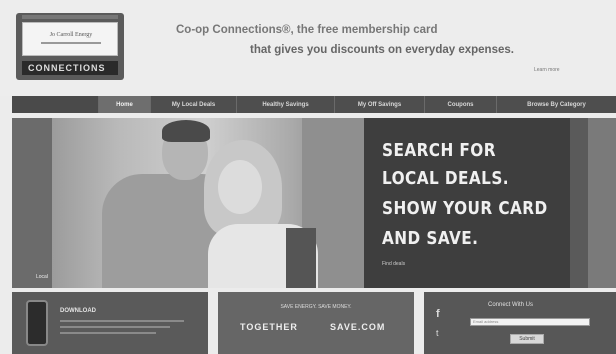  What do you see at coordinates (70, 39) in the screenshot?
I see `card-face: Jo Carroll Energy` at bounding box center [70, 39].